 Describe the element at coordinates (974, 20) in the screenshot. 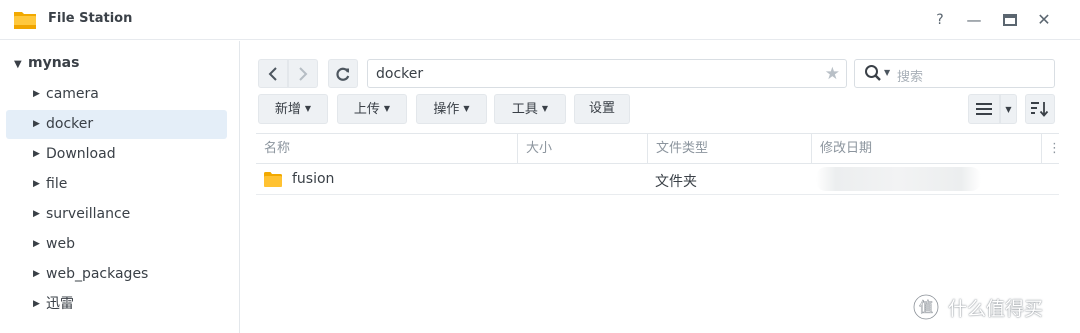

I see `minimize-button: —` at that location.